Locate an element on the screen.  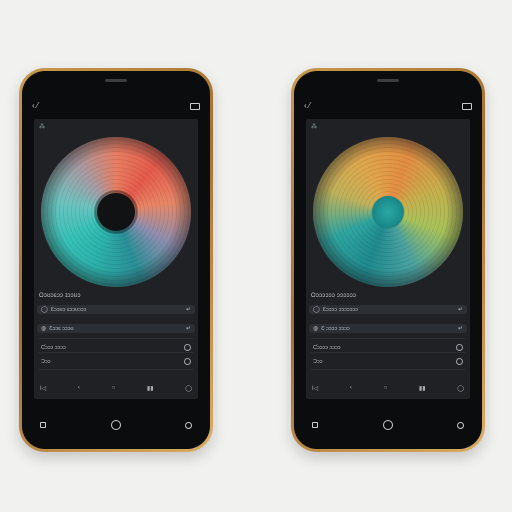
settings-field: ◍ Ɛɔɔɛ ɔɔɔʊ ↵ is located at coordinates (116, 328).